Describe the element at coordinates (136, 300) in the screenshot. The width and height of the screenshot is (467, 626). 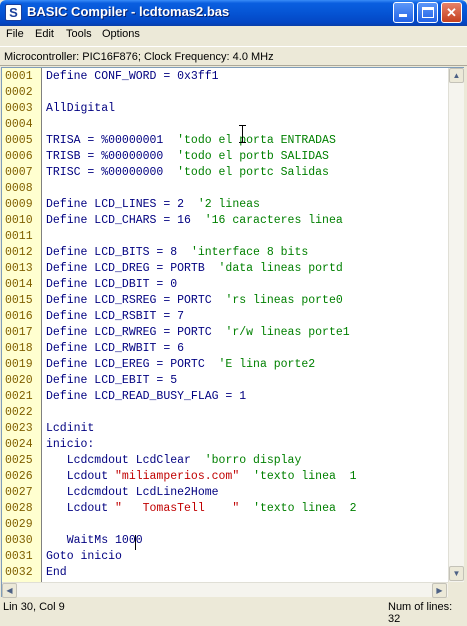
I see `code-statement: Define LCD_RSREG = PORTC` at that location.